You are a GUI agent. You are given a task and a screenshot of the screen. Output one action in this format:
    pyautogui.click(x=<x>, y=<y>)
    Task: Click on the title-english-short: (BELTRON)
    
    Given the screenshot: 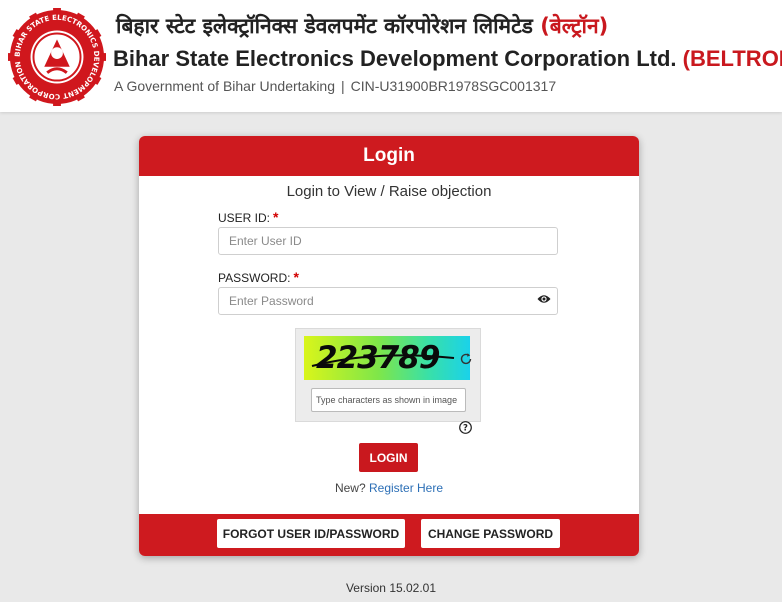 What is the action you would take?
    pyautogui.click(x=732, y=58)
    